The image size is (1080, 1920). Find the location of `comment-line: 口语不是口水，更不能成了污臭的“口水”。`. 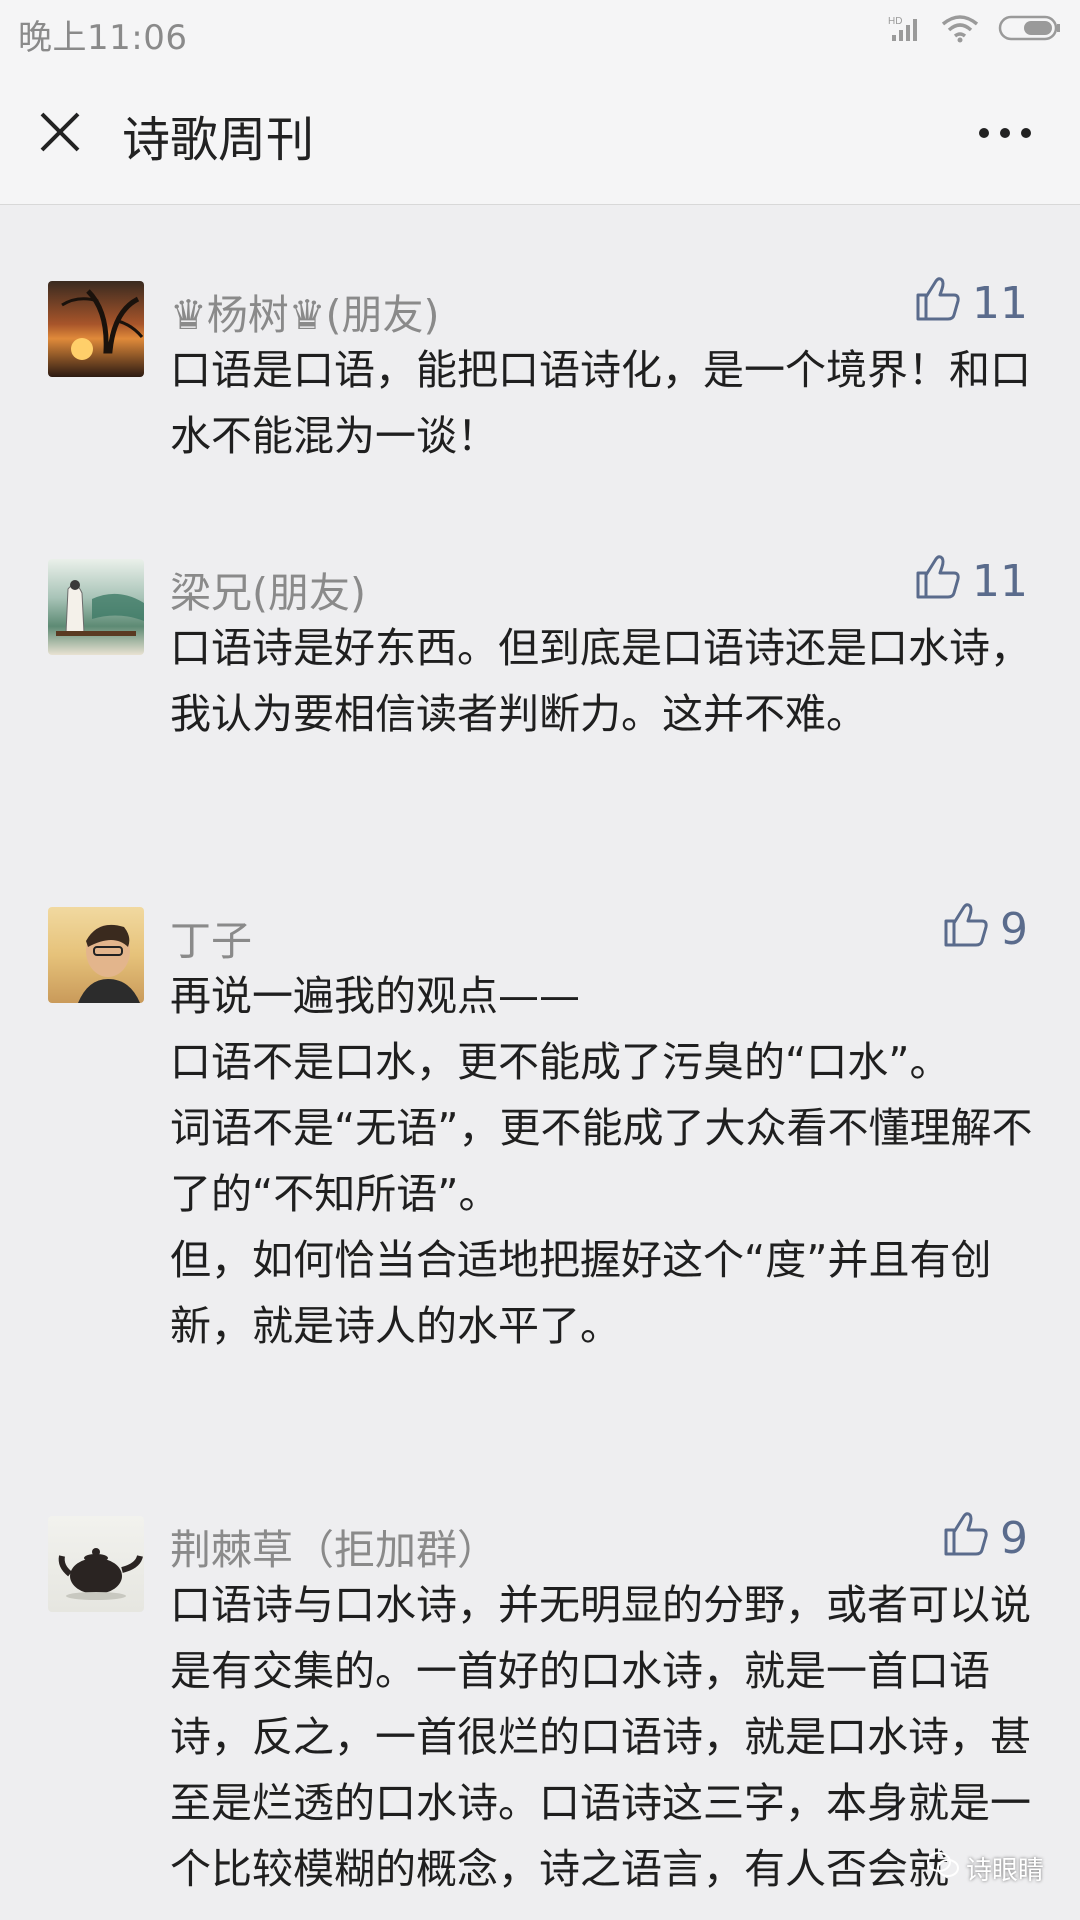

comment-line: 口语不是口水，更不能成了污臭的“口水”。 is located at coordinates (560, 1062).